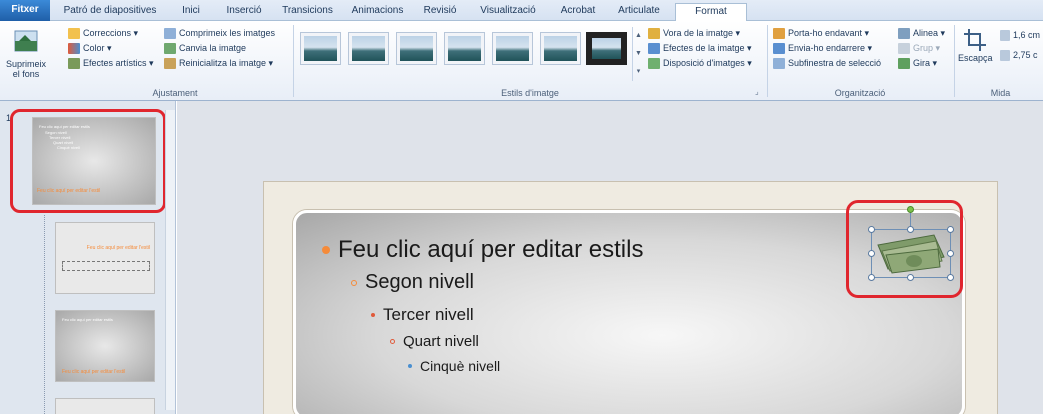  What do you see at coordinates (1000, 93) in the screenshot?
I see `size-group-label: Mida` at bounding box center [1000, 93].